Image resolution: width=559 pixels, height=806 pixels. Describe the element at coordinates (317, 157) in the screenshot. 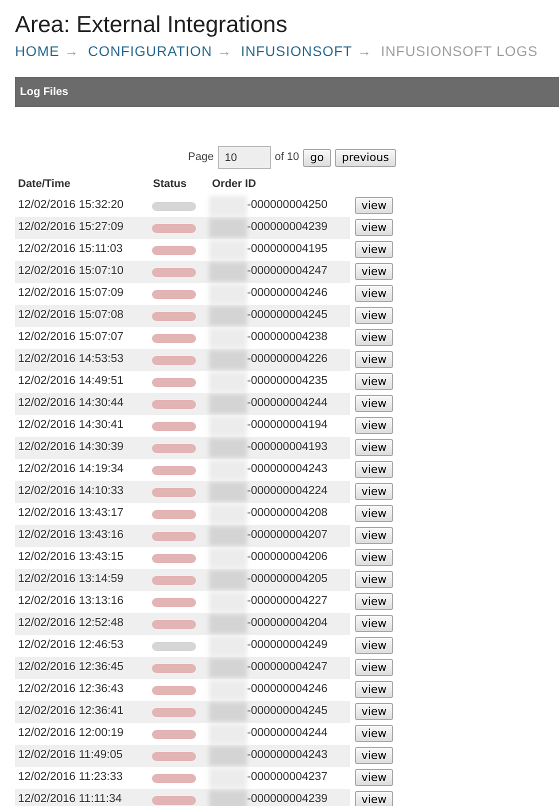

I see `go-button: go` at that location.